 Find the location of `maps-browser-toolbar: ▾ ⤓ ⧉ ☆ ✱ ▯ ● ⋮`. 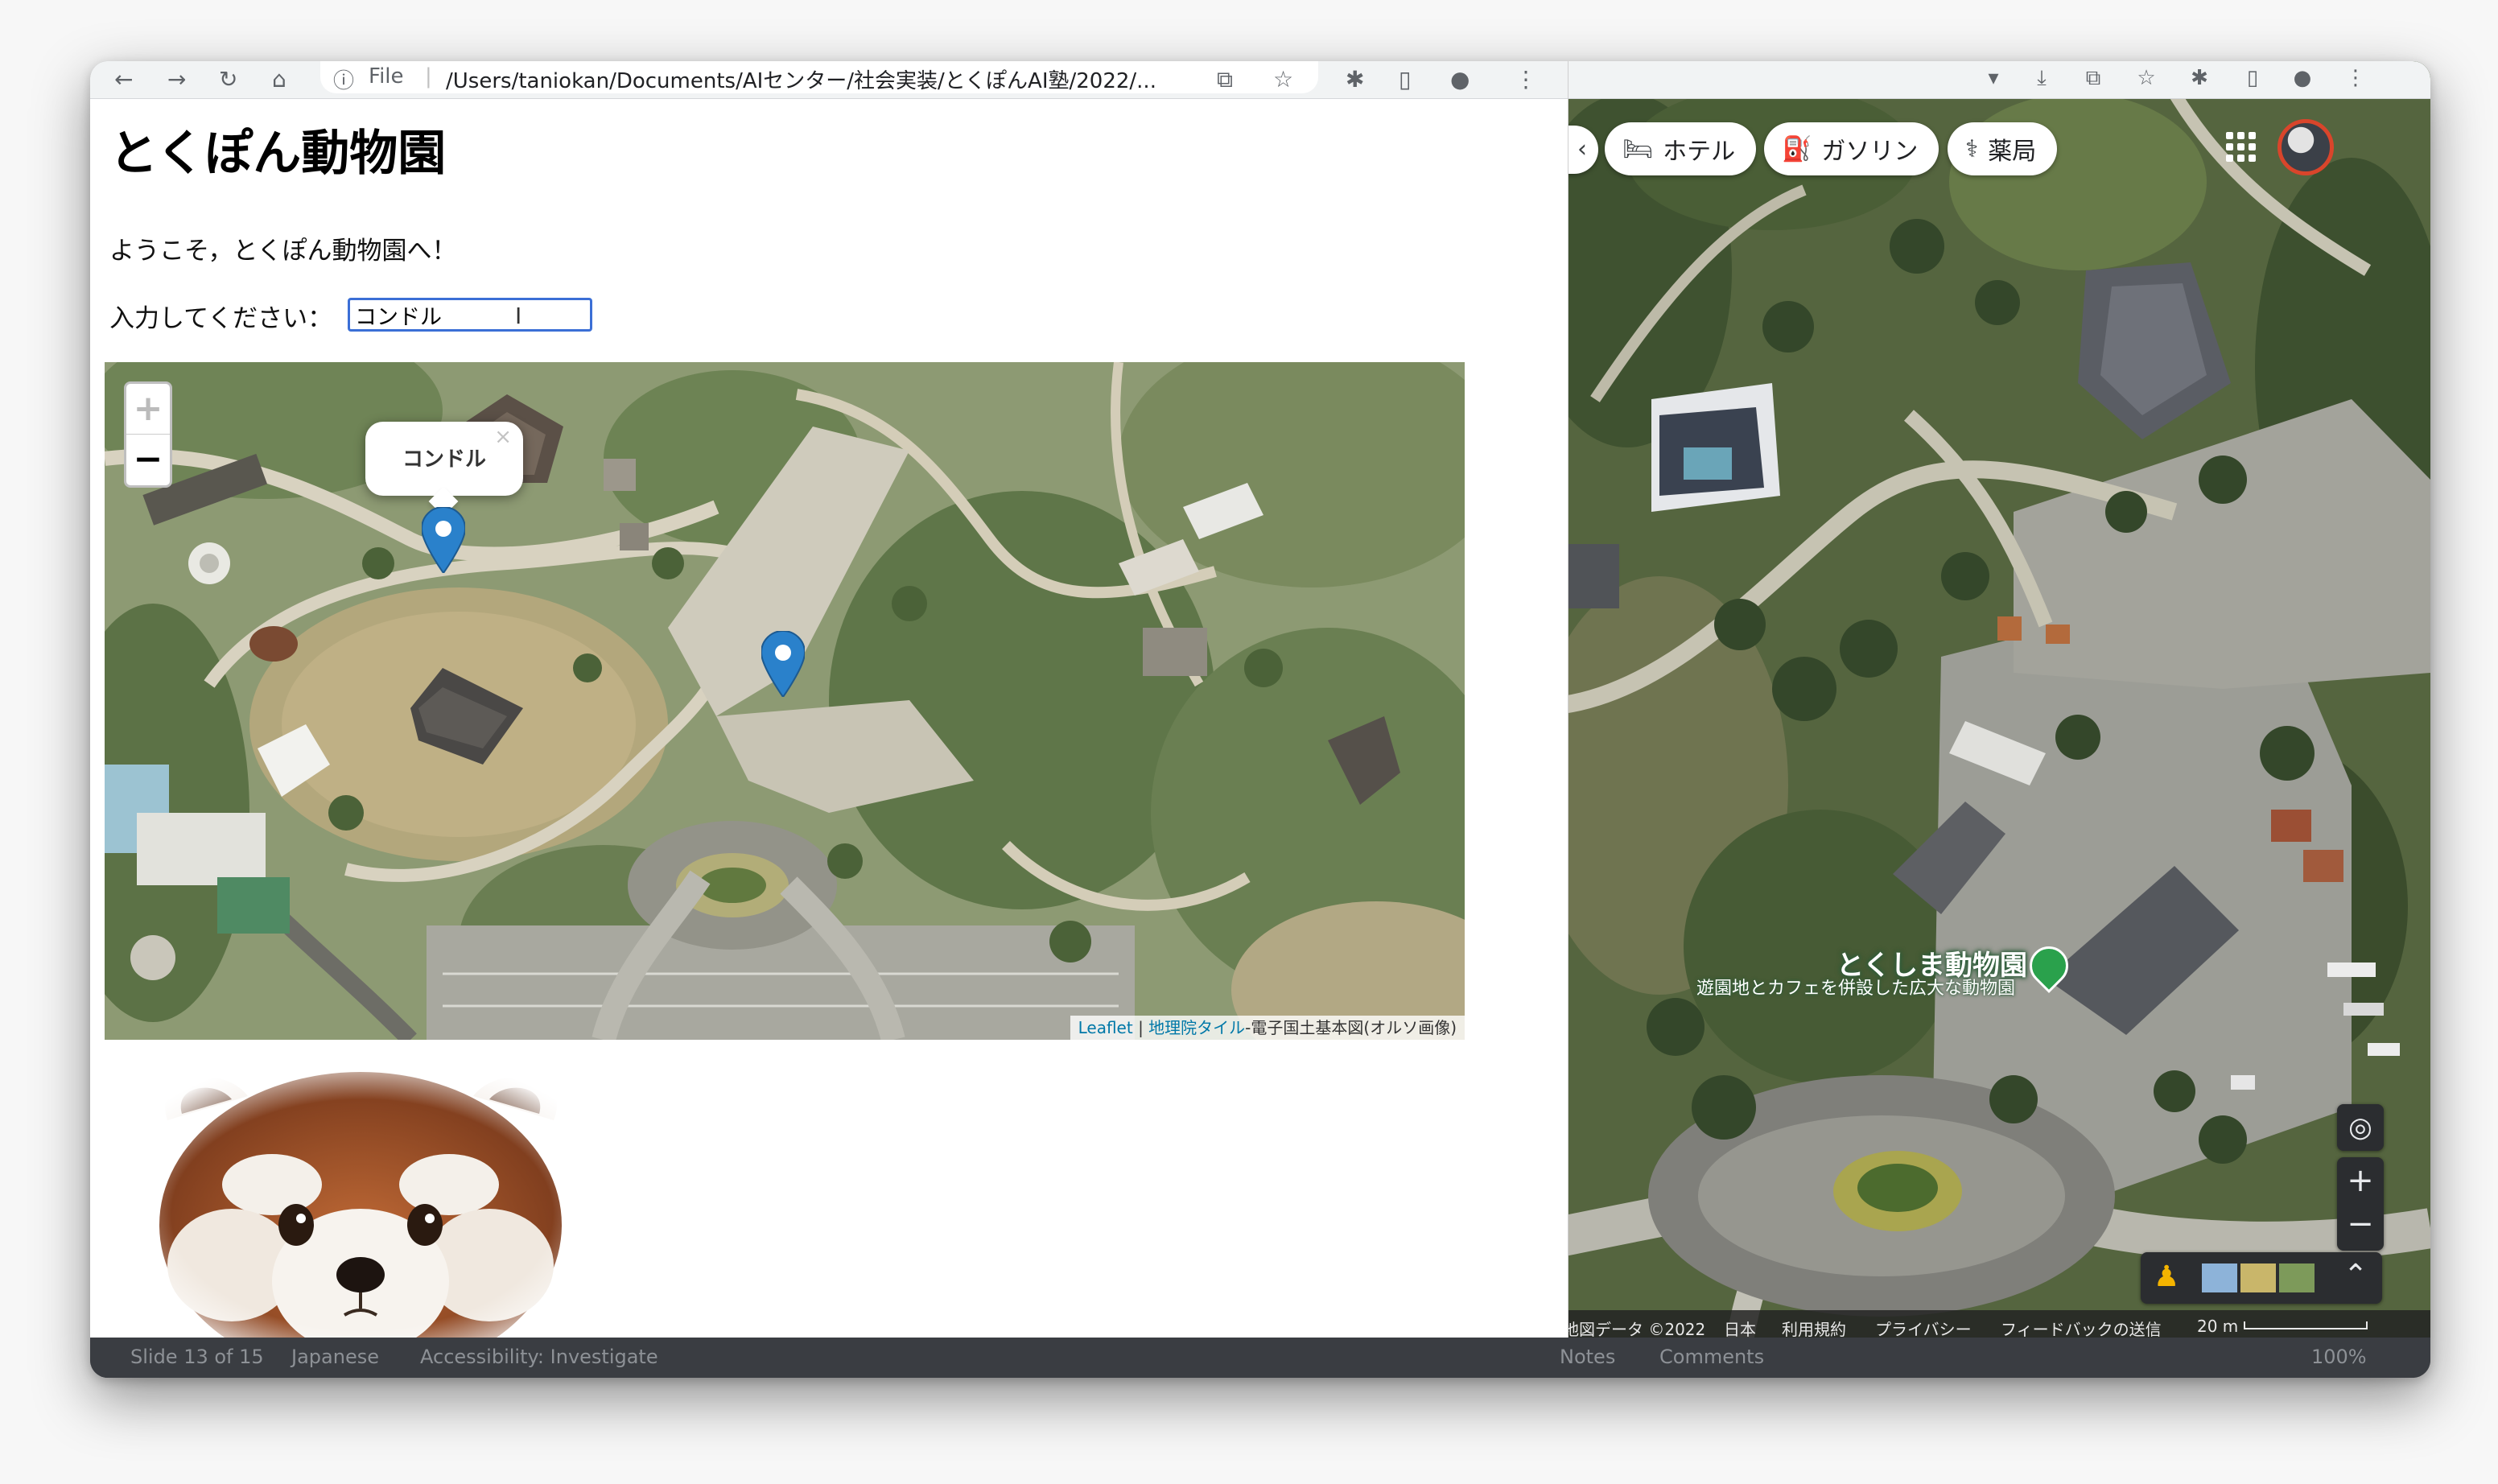

maps-browser-toolbar: ▾ ⤓ ⧉ ☆ ✱ ▯ ● ⋮ is located at coordinates (1997, 80).